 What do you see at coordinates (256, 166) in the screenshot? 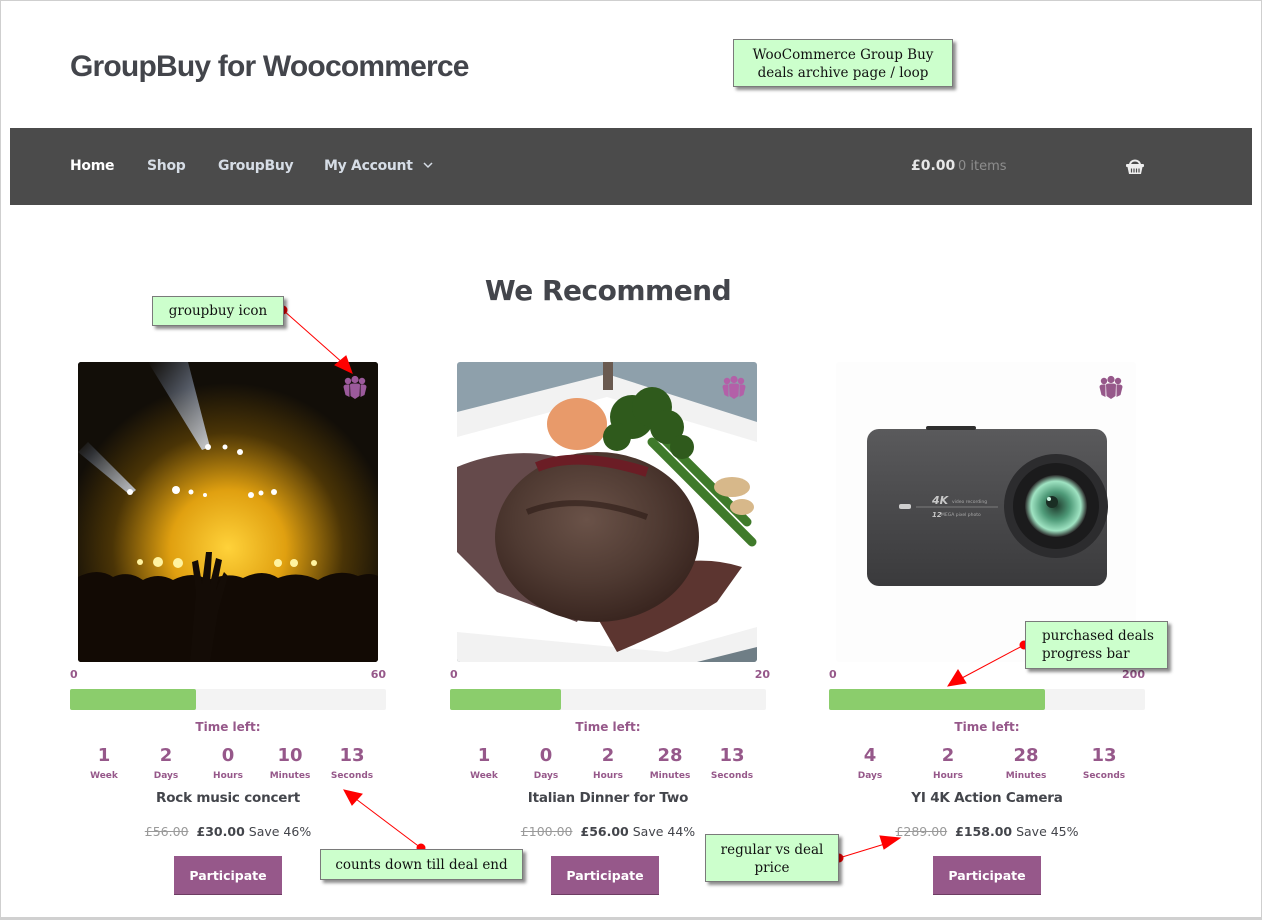
I see `nav-groupbuy: GroupBuy` at bounding box center [256, 166].